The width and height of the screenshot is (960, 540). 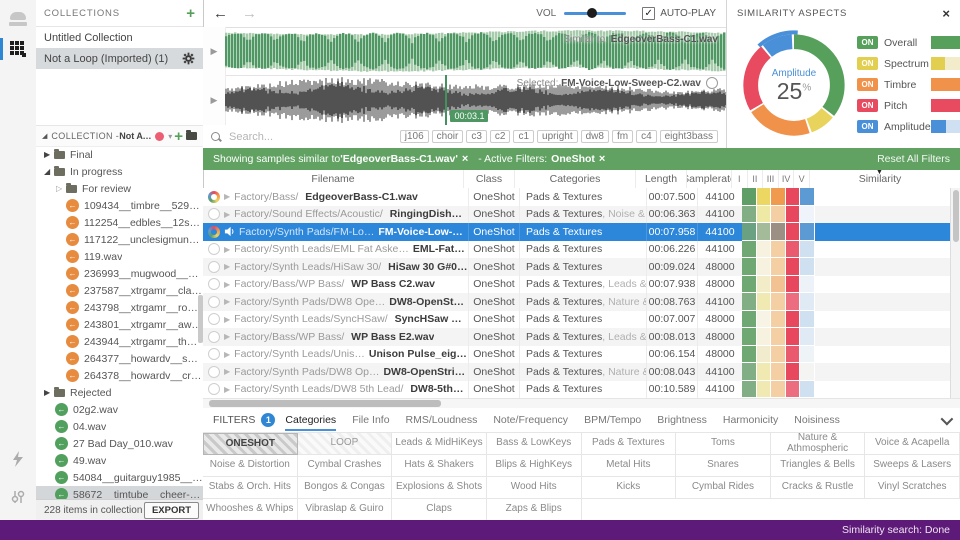 What do you see at coordinates (754, 179) in the screenshot?
I see `column-aspect-2: II` at bounding box center [754, 179].